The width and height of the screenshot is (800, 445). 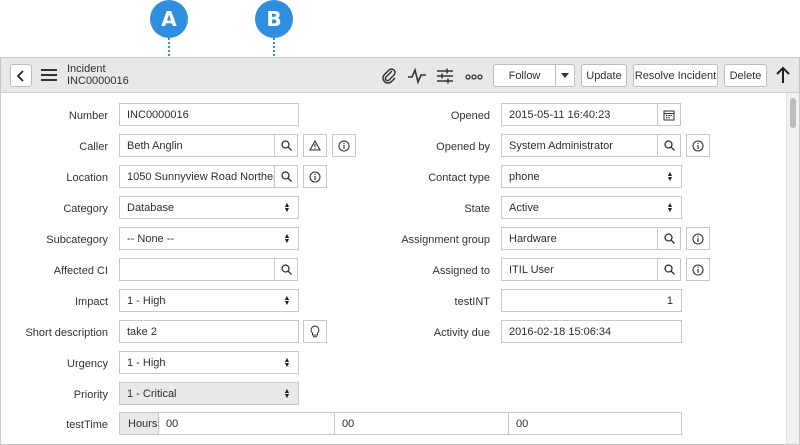 I want to click on contact-type-label: Contact type, so click(x=459, y=178).